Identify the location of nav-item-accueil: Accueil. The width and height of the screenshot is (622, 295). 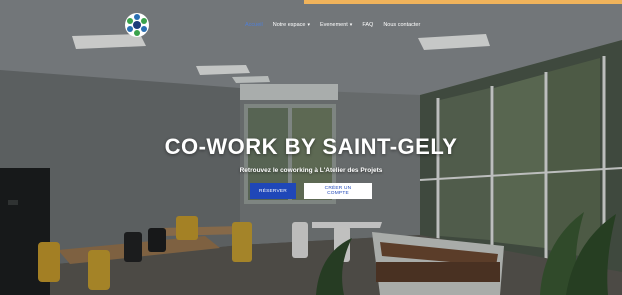
(254, 25).